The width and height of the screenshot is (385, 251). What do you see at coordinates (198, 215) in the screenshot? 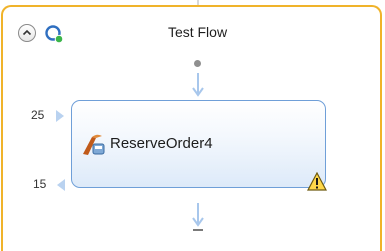
I see `connector-arrow-out` at bounding box center [198, 215].